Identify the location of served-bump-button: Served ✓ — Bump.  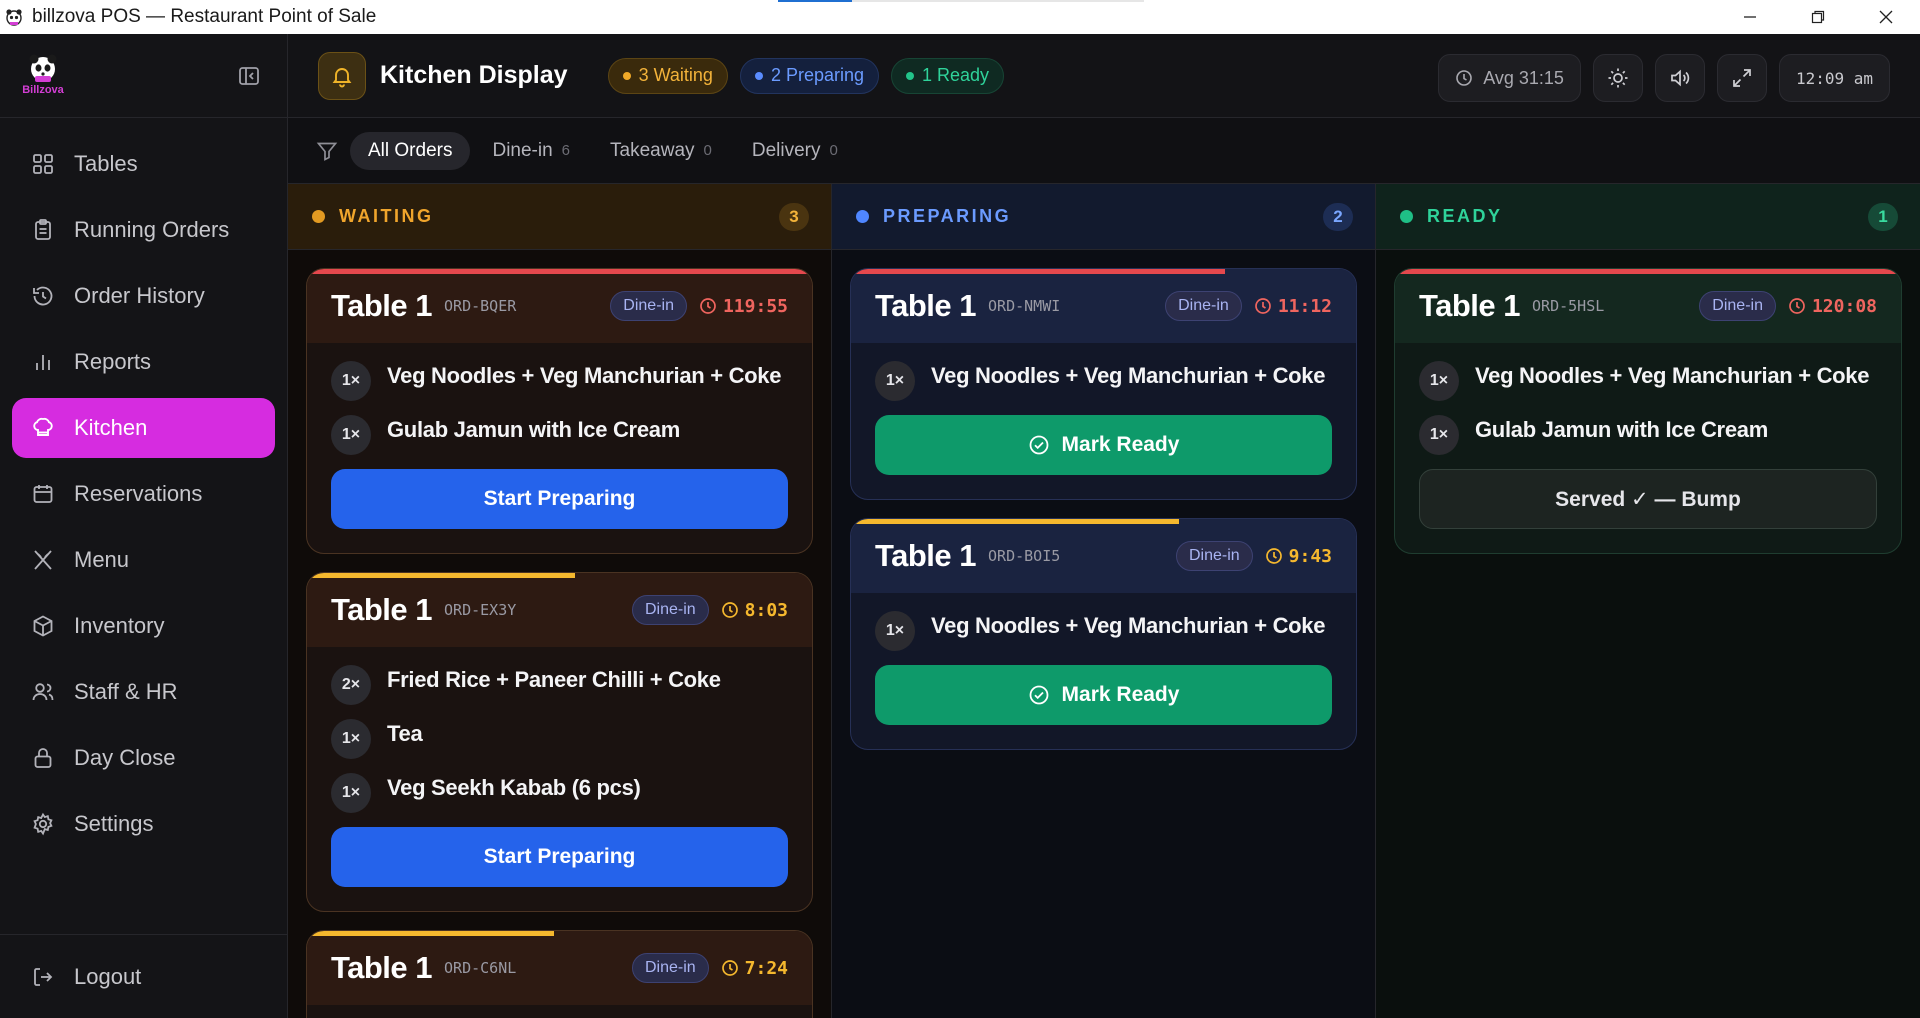
(1648, 499).